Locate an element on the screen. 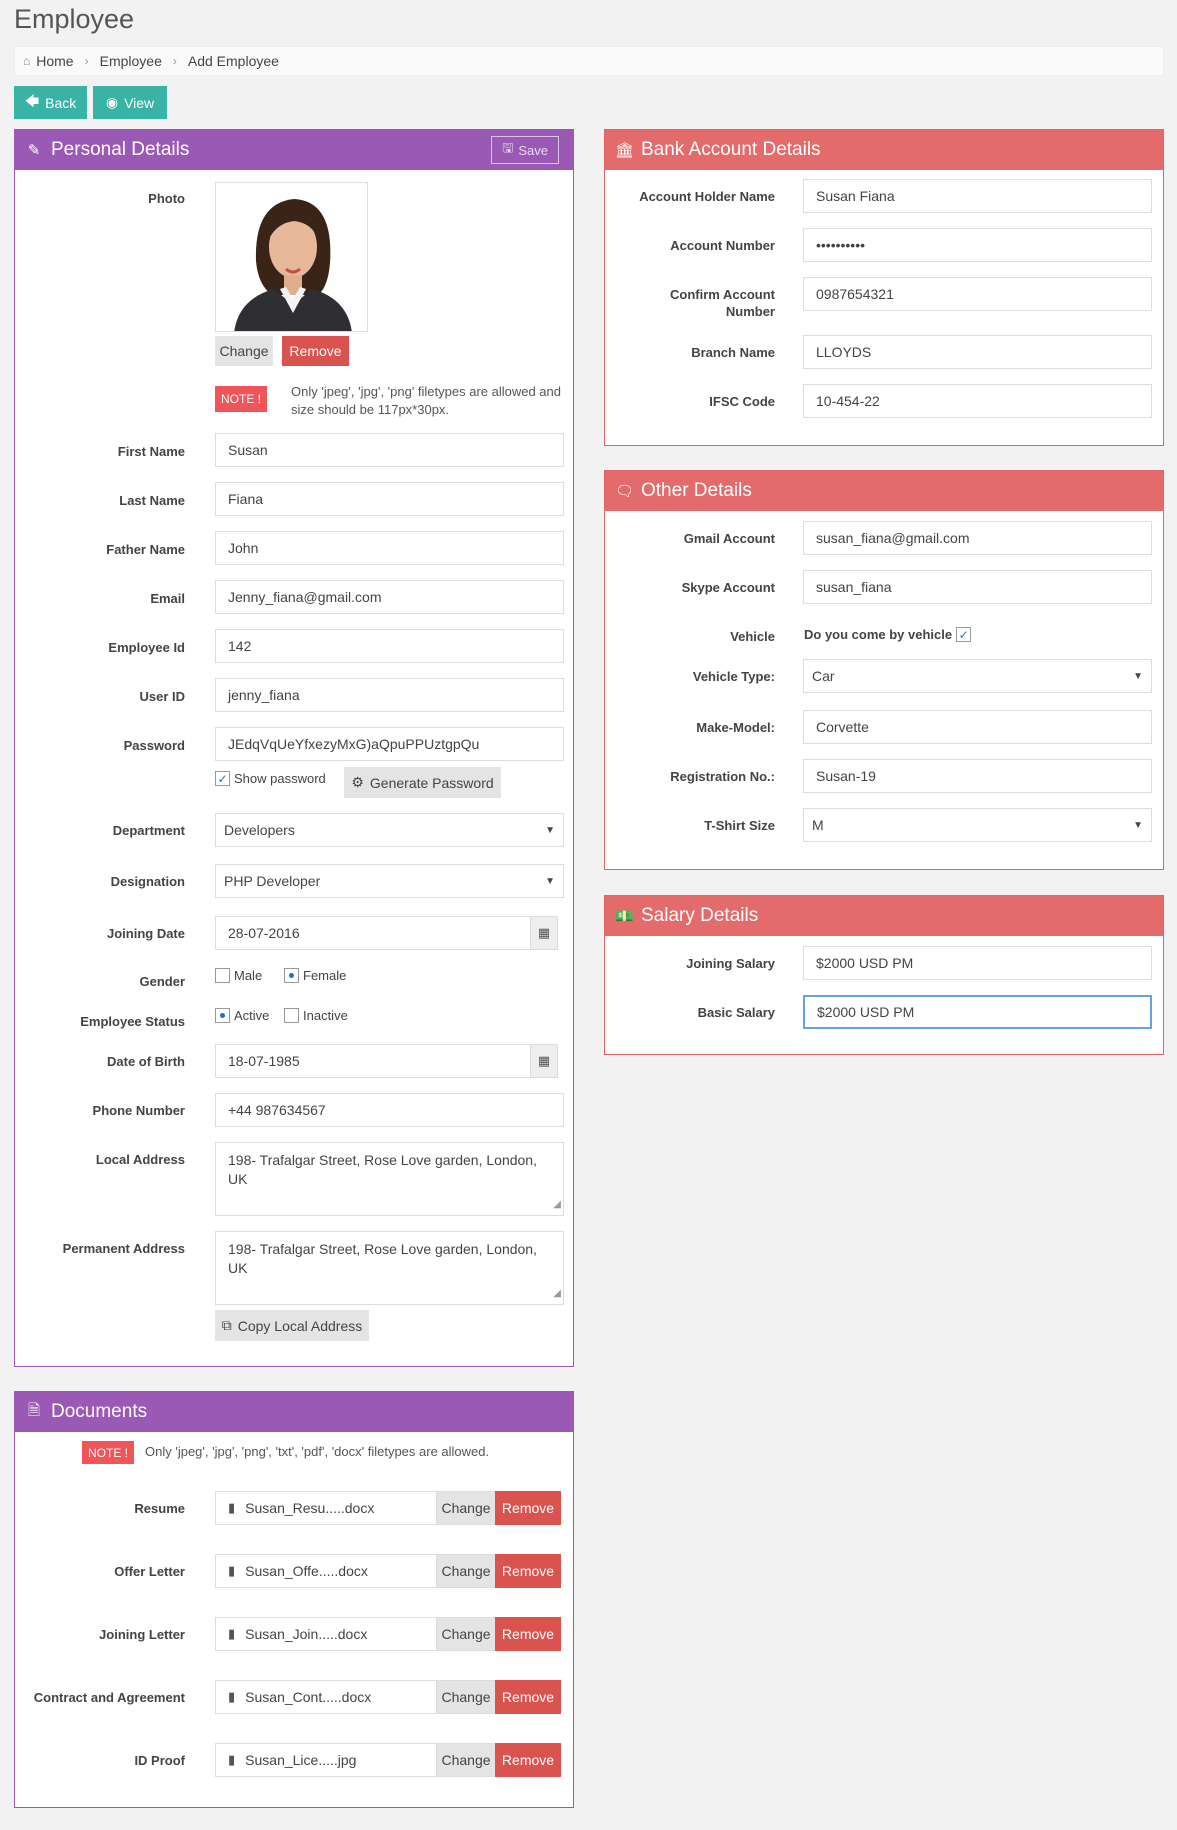 The width and height of the screenshot is (1177, 1830). document-label: Joining Letter is located at coordinates (142, 1634).